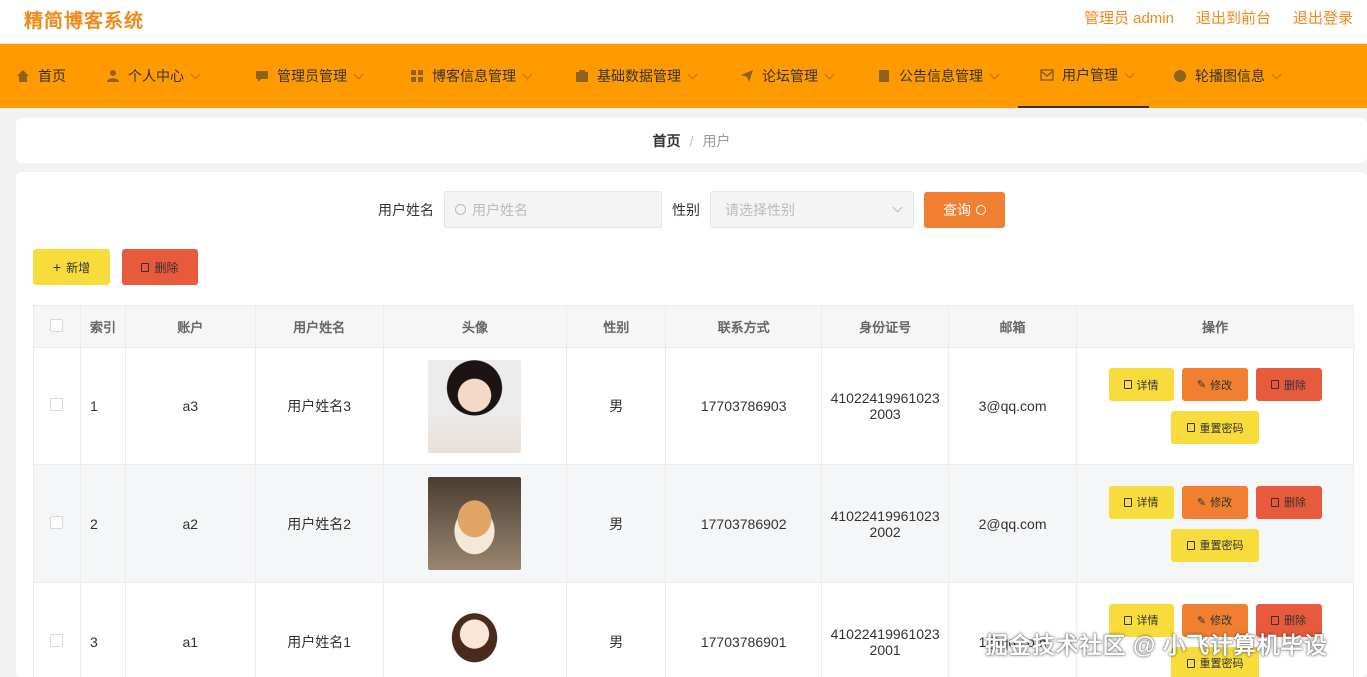 The height and width of the screenshot is (677, 1367). I want to click on avatar-cell, so click(475, 523).